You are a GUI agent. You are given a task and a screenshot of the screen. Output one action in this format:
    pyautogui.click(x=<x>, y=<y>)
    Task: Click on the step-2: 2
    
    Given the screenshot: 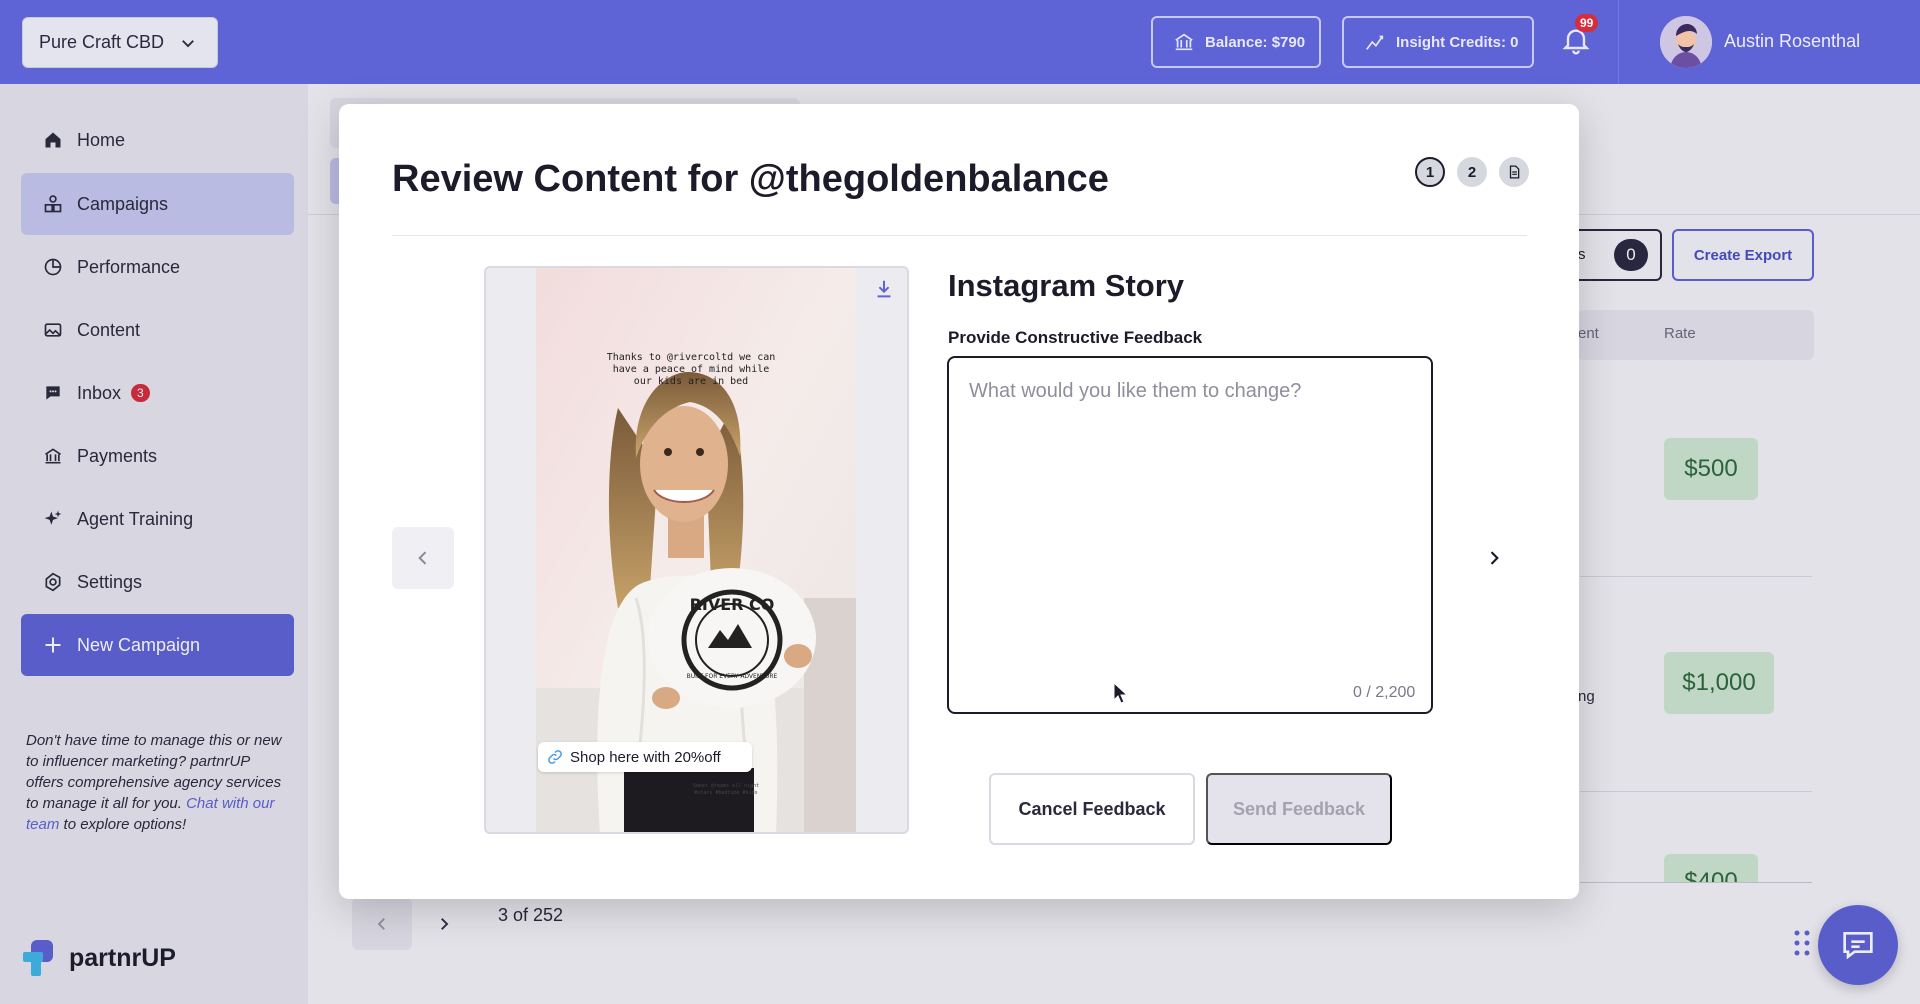 What is the action you would take?
    pyautogui.click(x=1472, y=172)
    